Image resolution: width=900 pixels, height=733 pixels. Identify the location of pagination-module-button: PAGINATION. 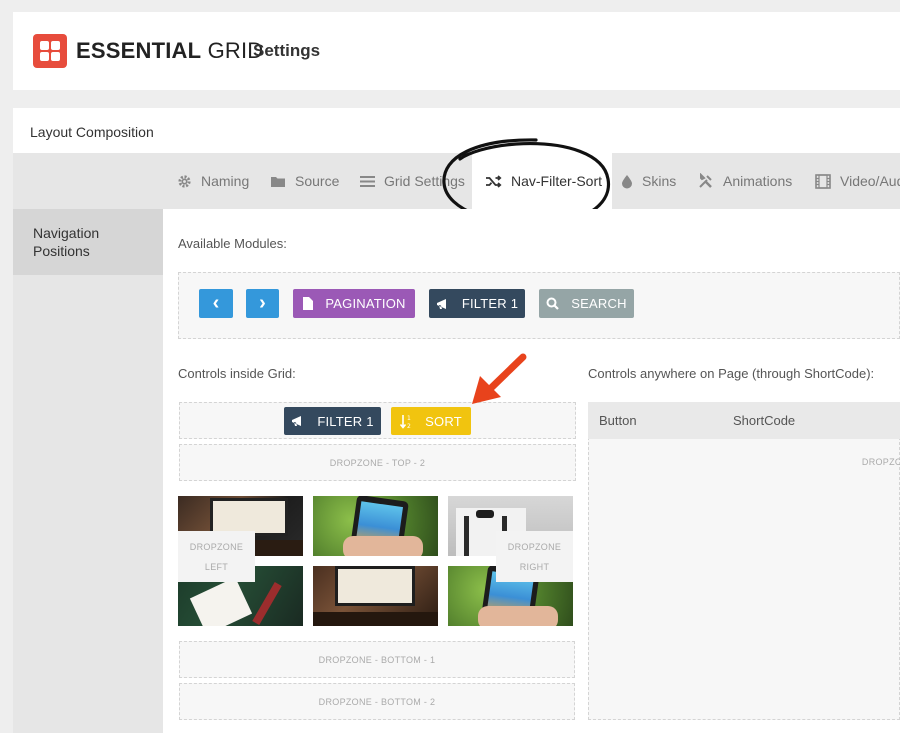
(354, 303).